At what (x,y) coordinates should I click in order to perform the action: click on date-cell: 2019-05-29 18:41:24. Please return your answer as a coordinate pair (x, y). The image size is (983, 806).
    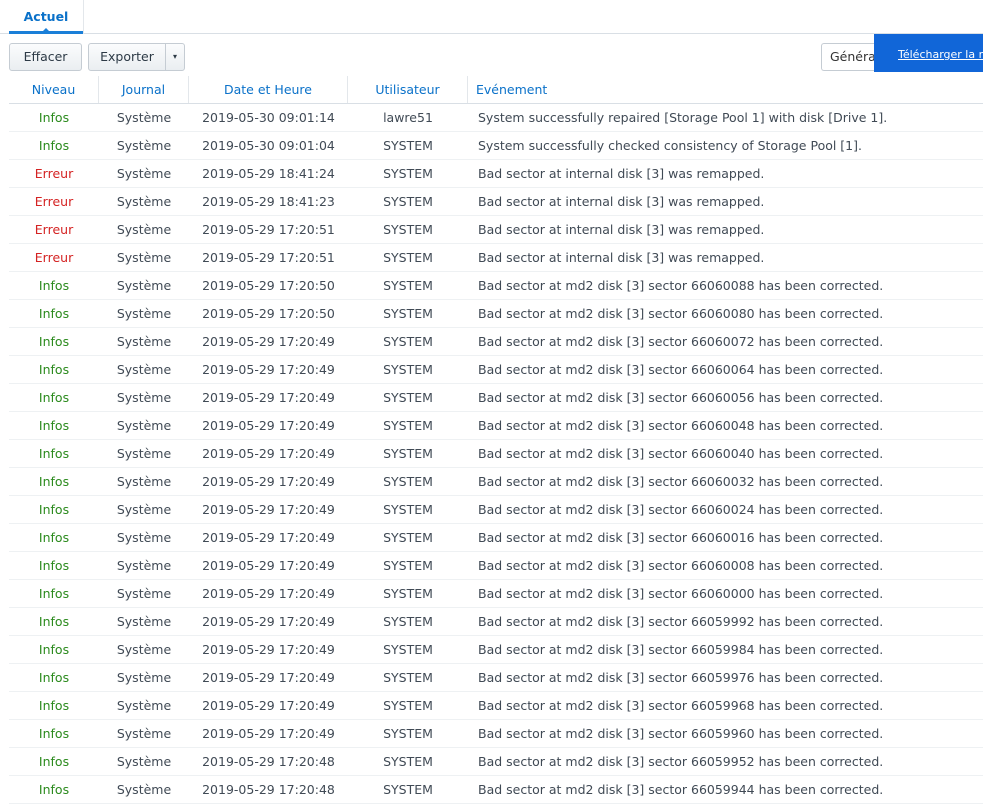
    Looking at the image, I should click on (268, 173).